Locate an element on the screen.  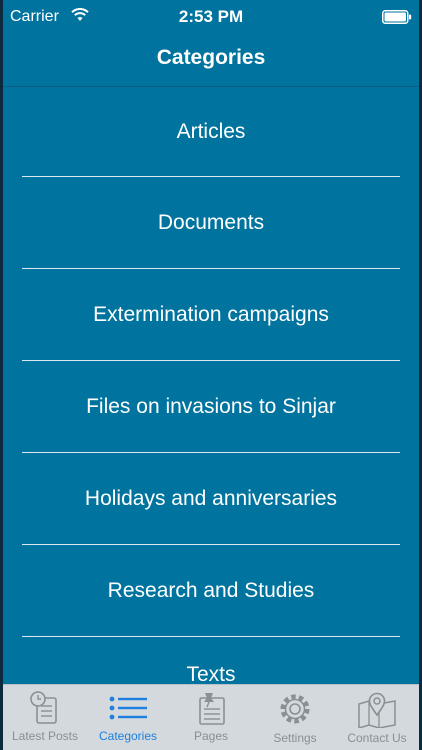
navigation-bar: Categories is located at coordinates (211, 60).